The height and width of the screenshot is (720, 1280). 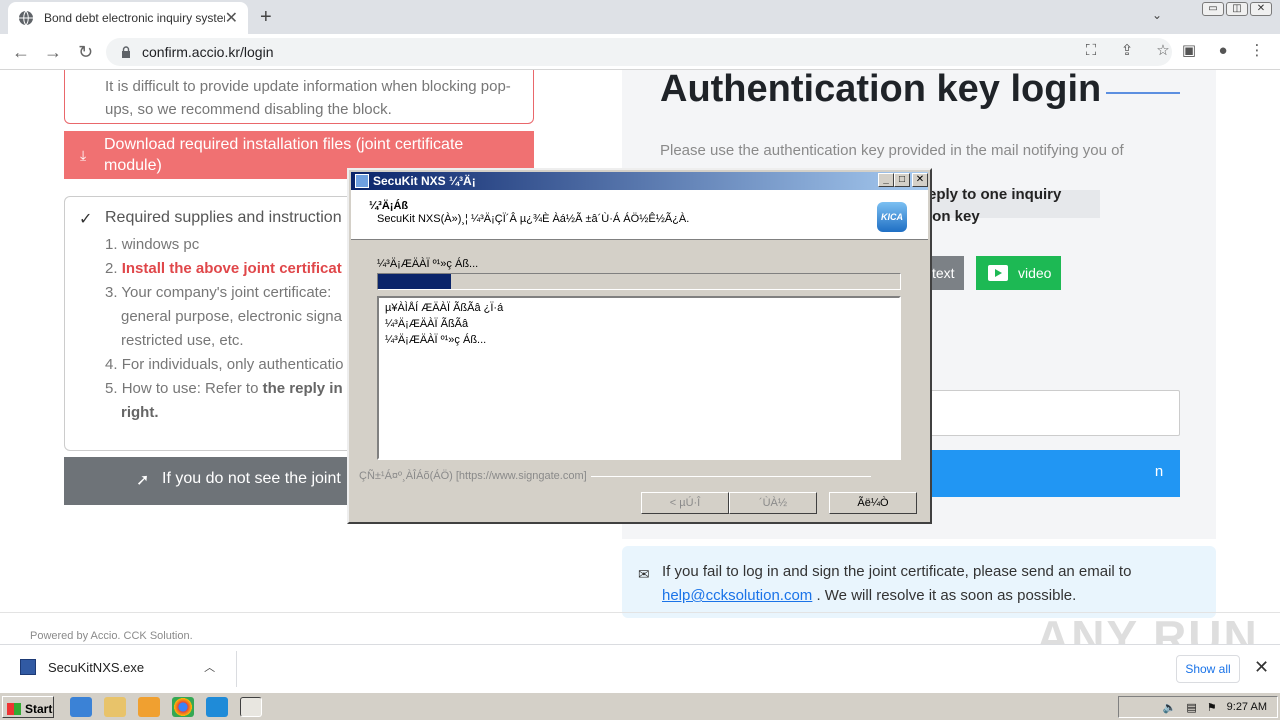 What do you see at coordinates (415, 281) in the screenshot?
I see `progress-fill` at bounding box center [415, 281].